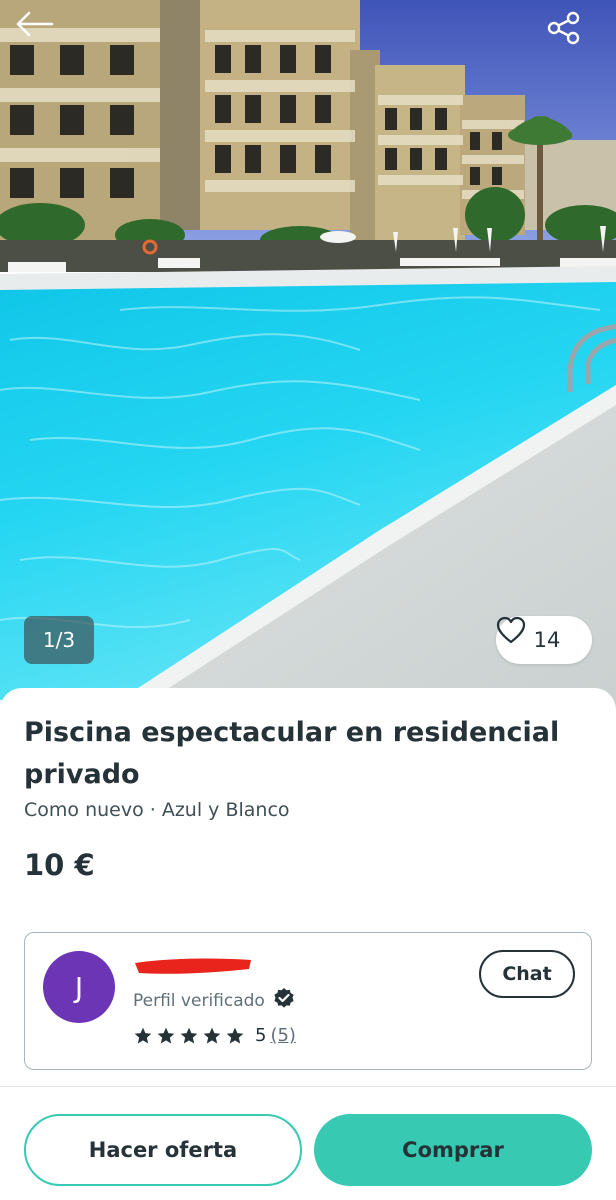 This screenshot has width=616, height=1200. Describe the element at coordinates (199, 1000) in the screenshot. I see `verified-label: Perfil verificado` at that location.